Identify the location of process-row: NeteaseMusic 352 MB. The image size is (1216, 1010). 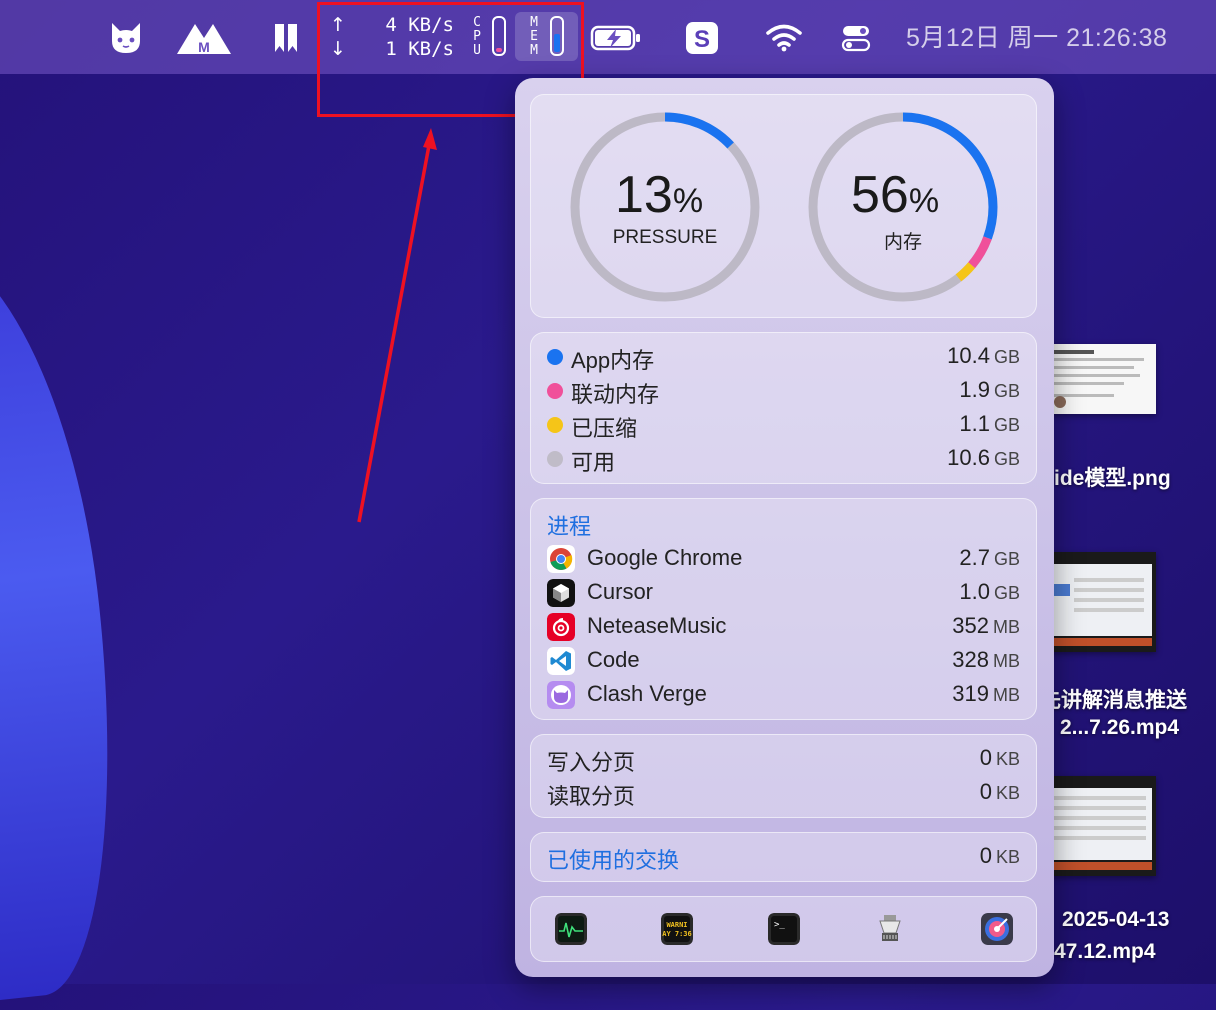
(783, 627).